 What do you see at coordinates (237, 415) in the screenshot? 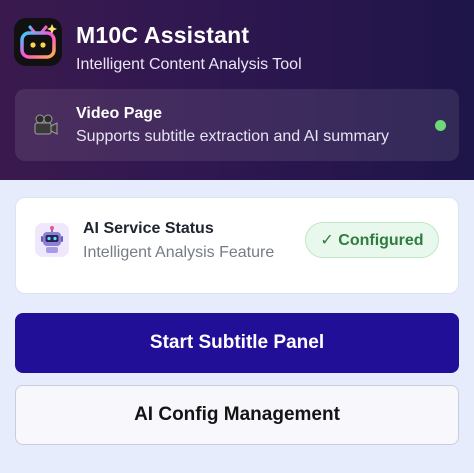
I see `ai-config-management-button: AI Config Management` at bounding box center [237, 415].